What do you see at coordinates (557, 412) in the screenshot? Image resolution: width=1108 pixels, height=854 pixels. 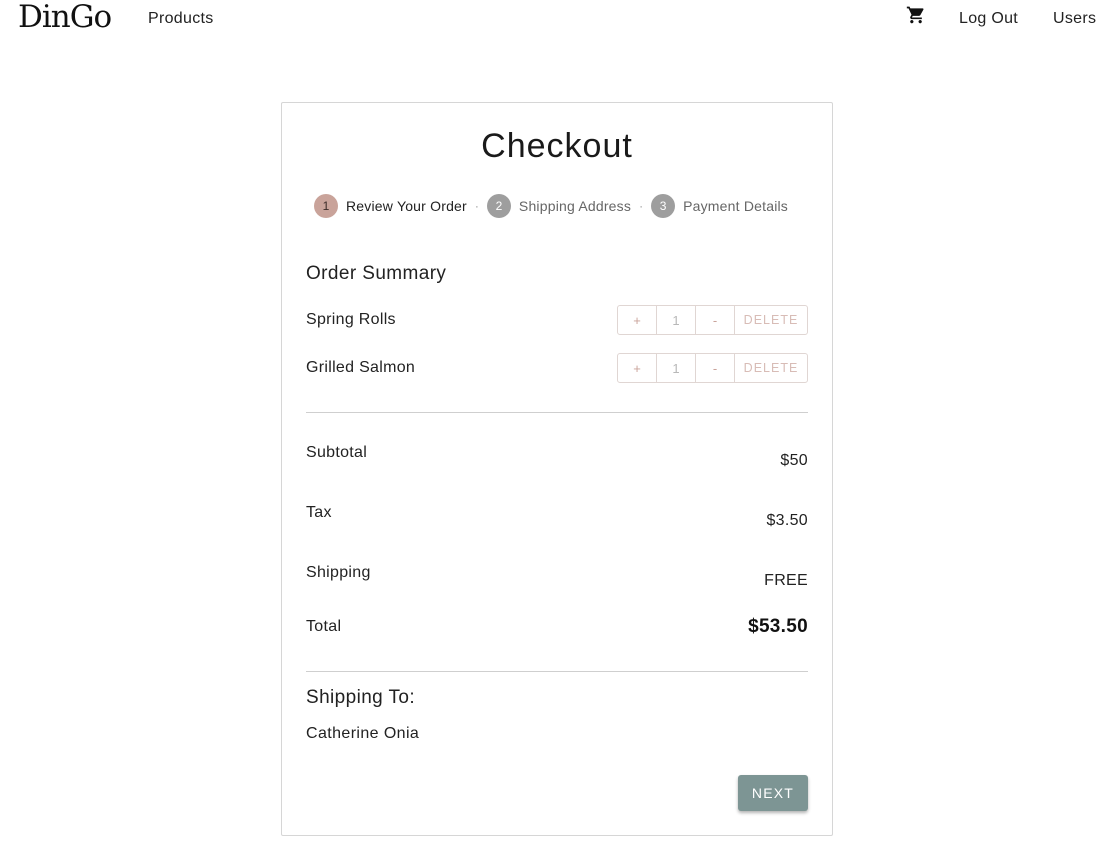 I see `summary-divider` at bounding box center [557, 412].